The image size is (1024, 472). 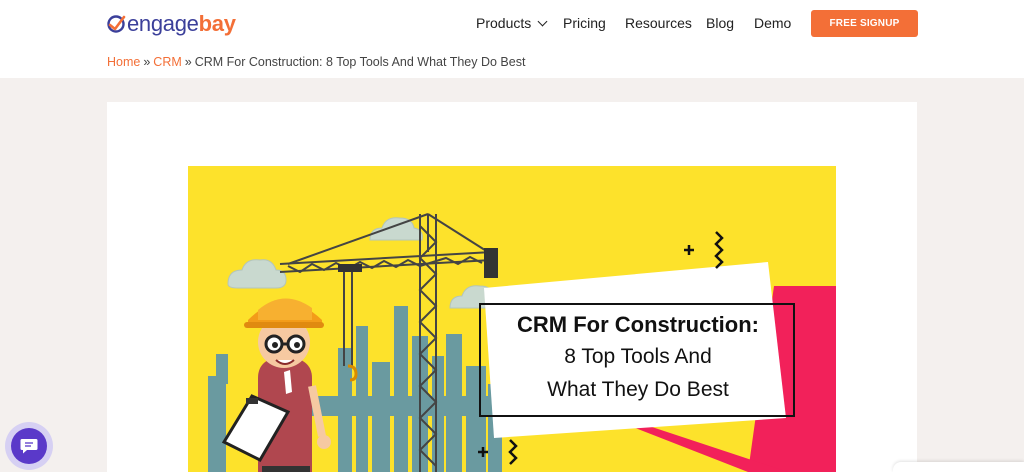 I want to click on chevron-down-icon, so click(x=542, y=21).